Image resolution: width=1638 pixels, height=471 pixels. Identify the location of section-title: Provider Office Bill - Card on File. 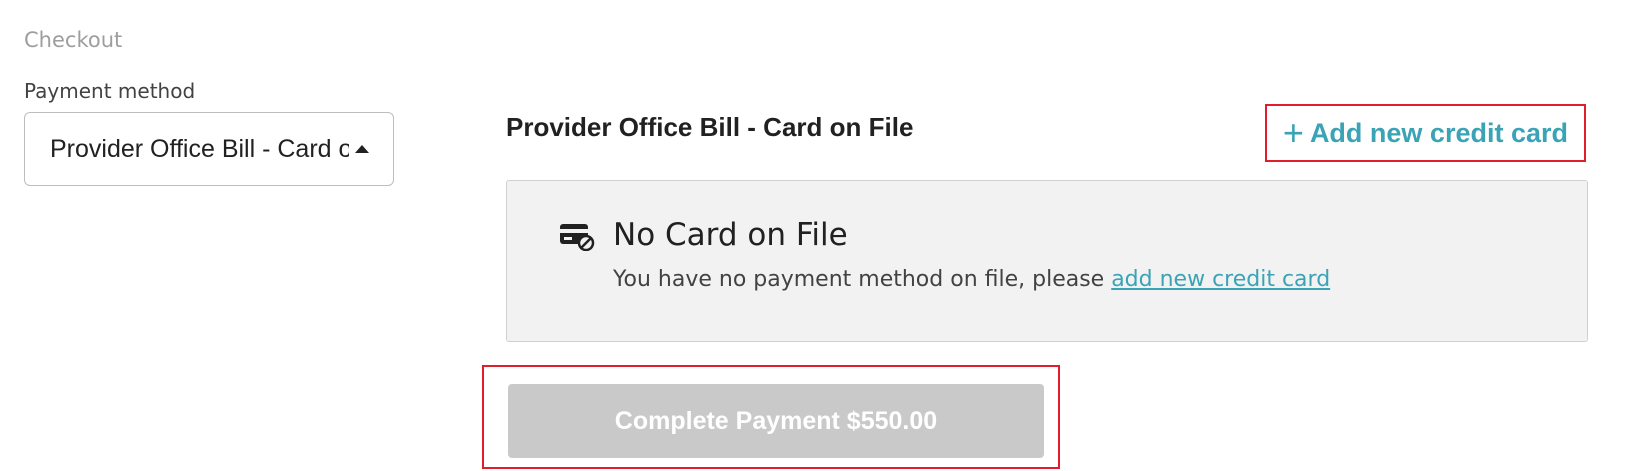
(710, 127).